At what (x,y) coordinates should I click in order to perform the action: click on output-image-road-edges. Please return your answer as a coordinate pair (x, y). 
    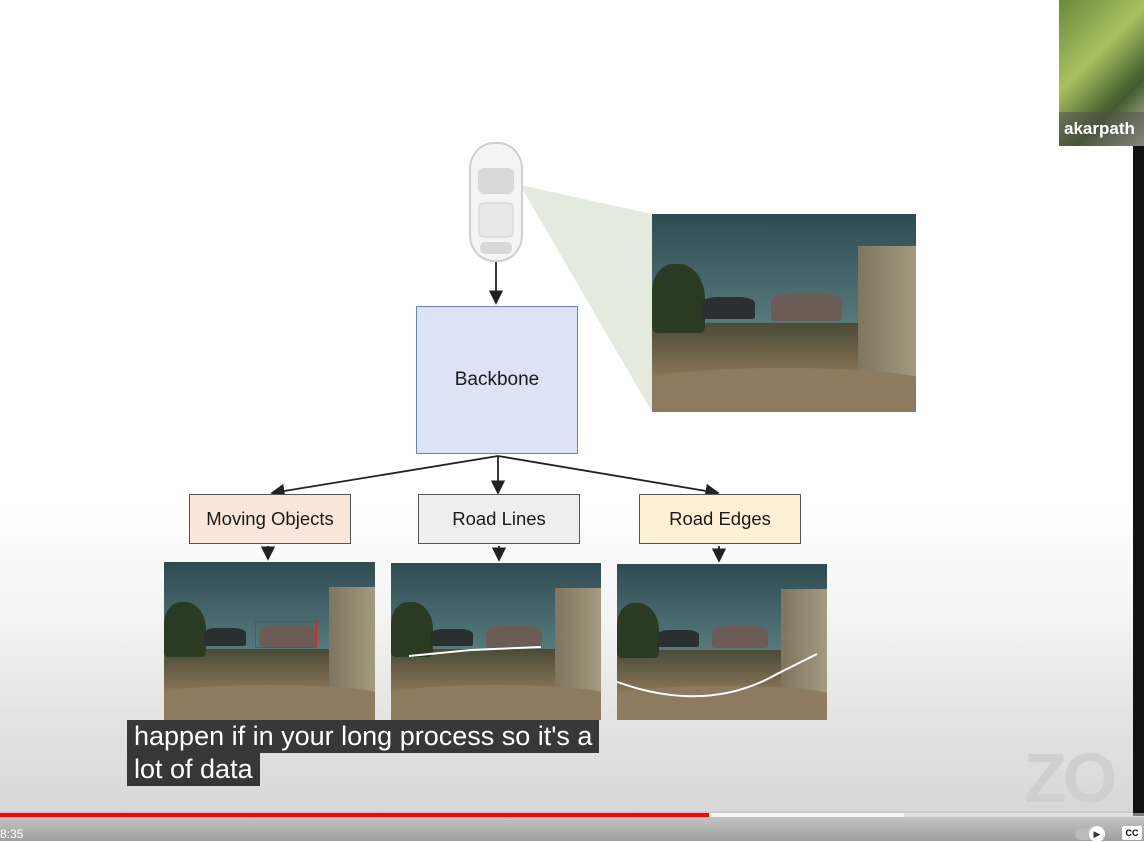
    Looking at the image, I should click on (722, 642).